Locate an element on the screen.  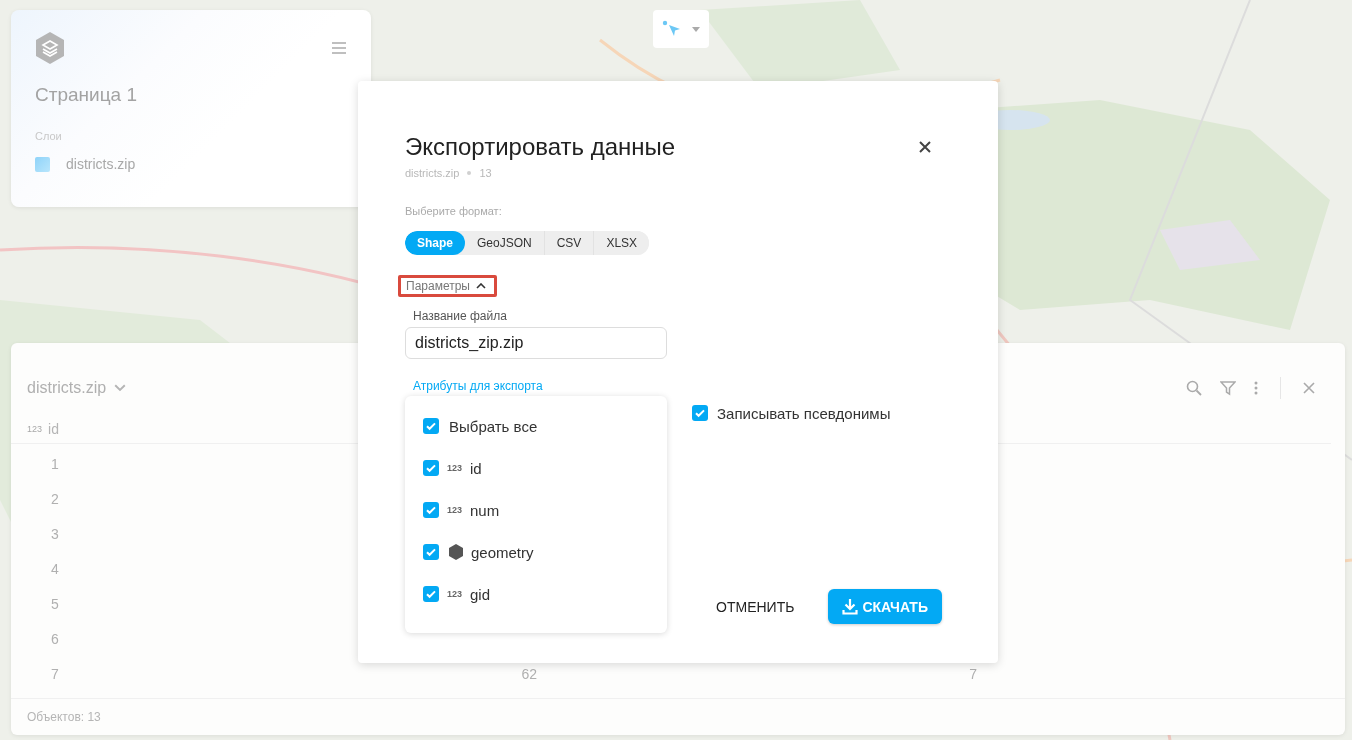
parameters-toggle: Параметры is located at coordinates (447, 286).